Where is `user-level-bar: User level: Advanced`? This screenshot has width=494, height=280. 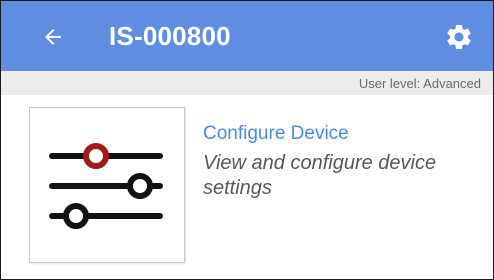
user-level-bar: User level: Advanced is located at coordinates (247, 83).